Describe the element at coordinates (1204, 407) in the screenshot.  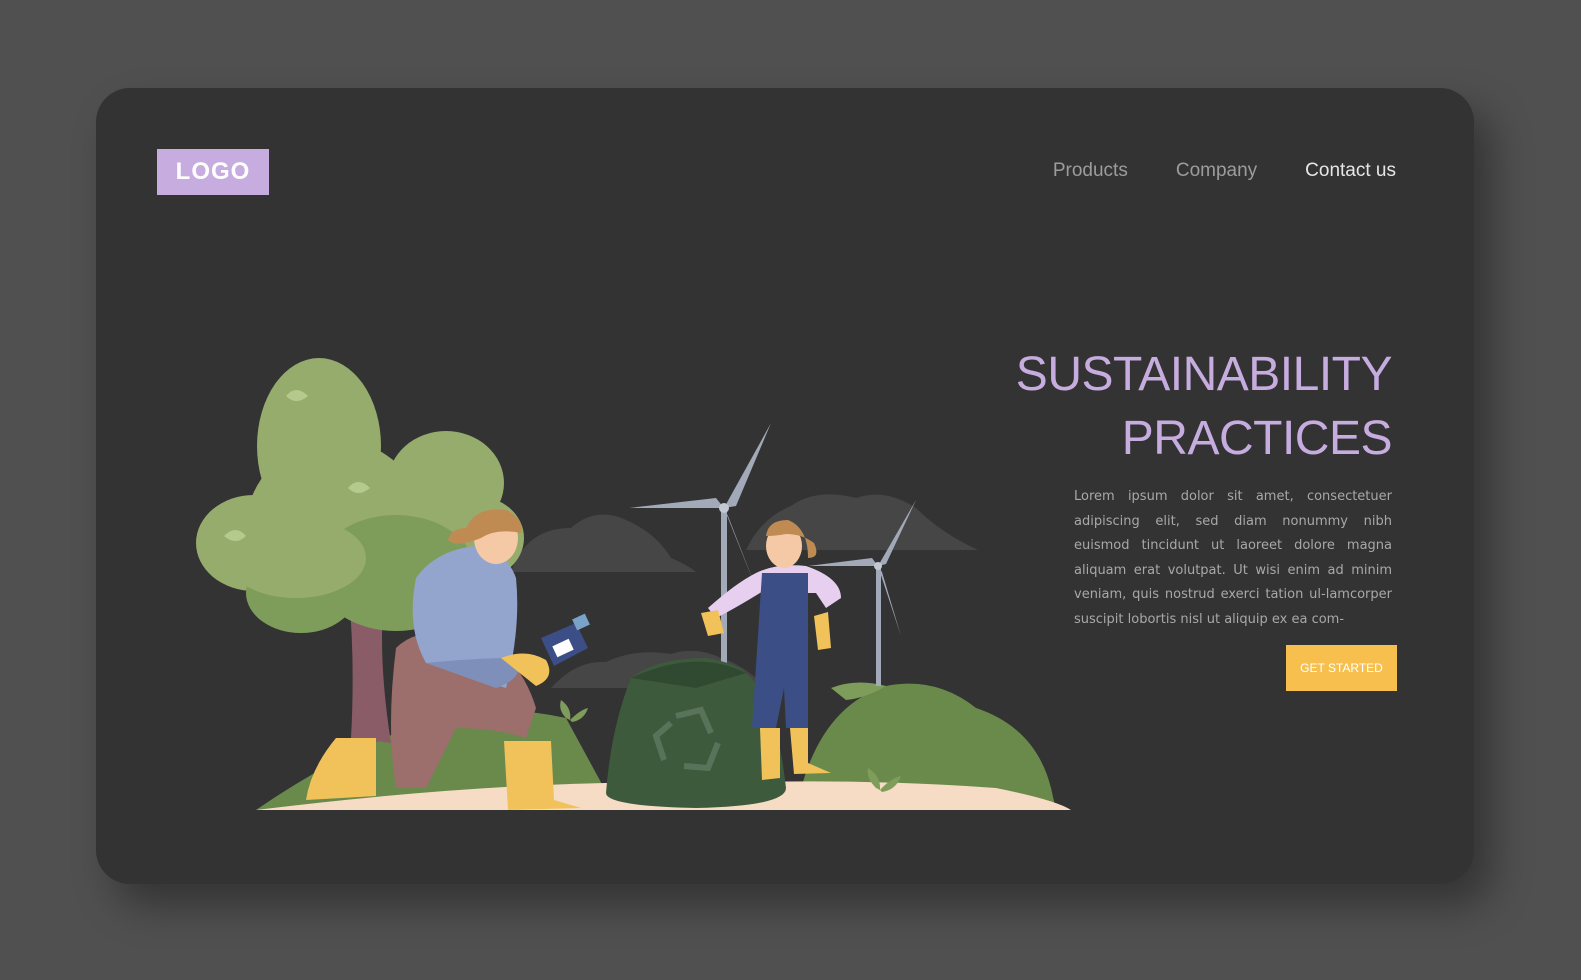
I see `page-title: SUSTAINABILITY PRACTICES` at that location.